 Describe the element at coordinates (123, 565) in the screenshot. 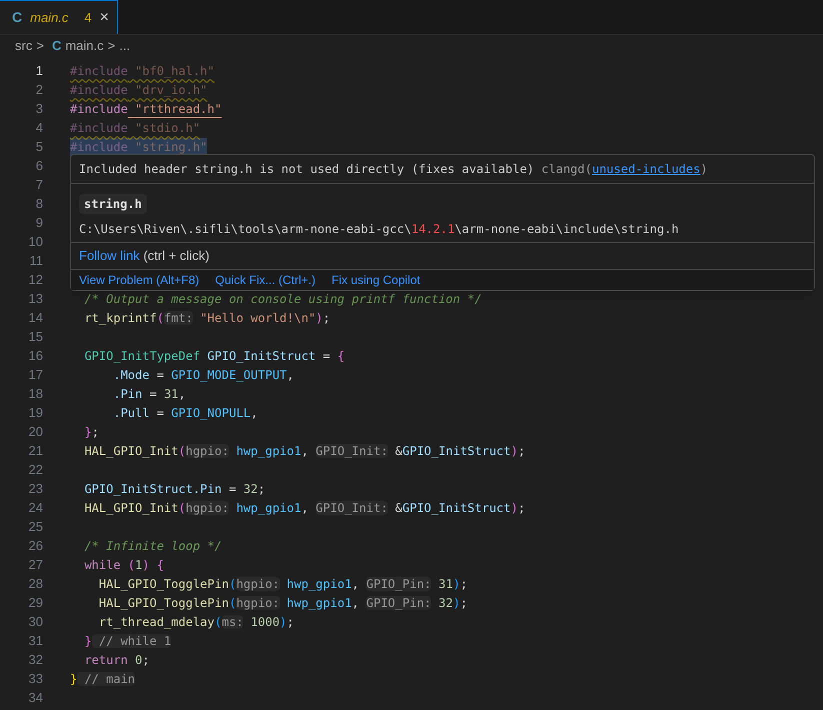

I see `code-line: while (1) {` at that location.